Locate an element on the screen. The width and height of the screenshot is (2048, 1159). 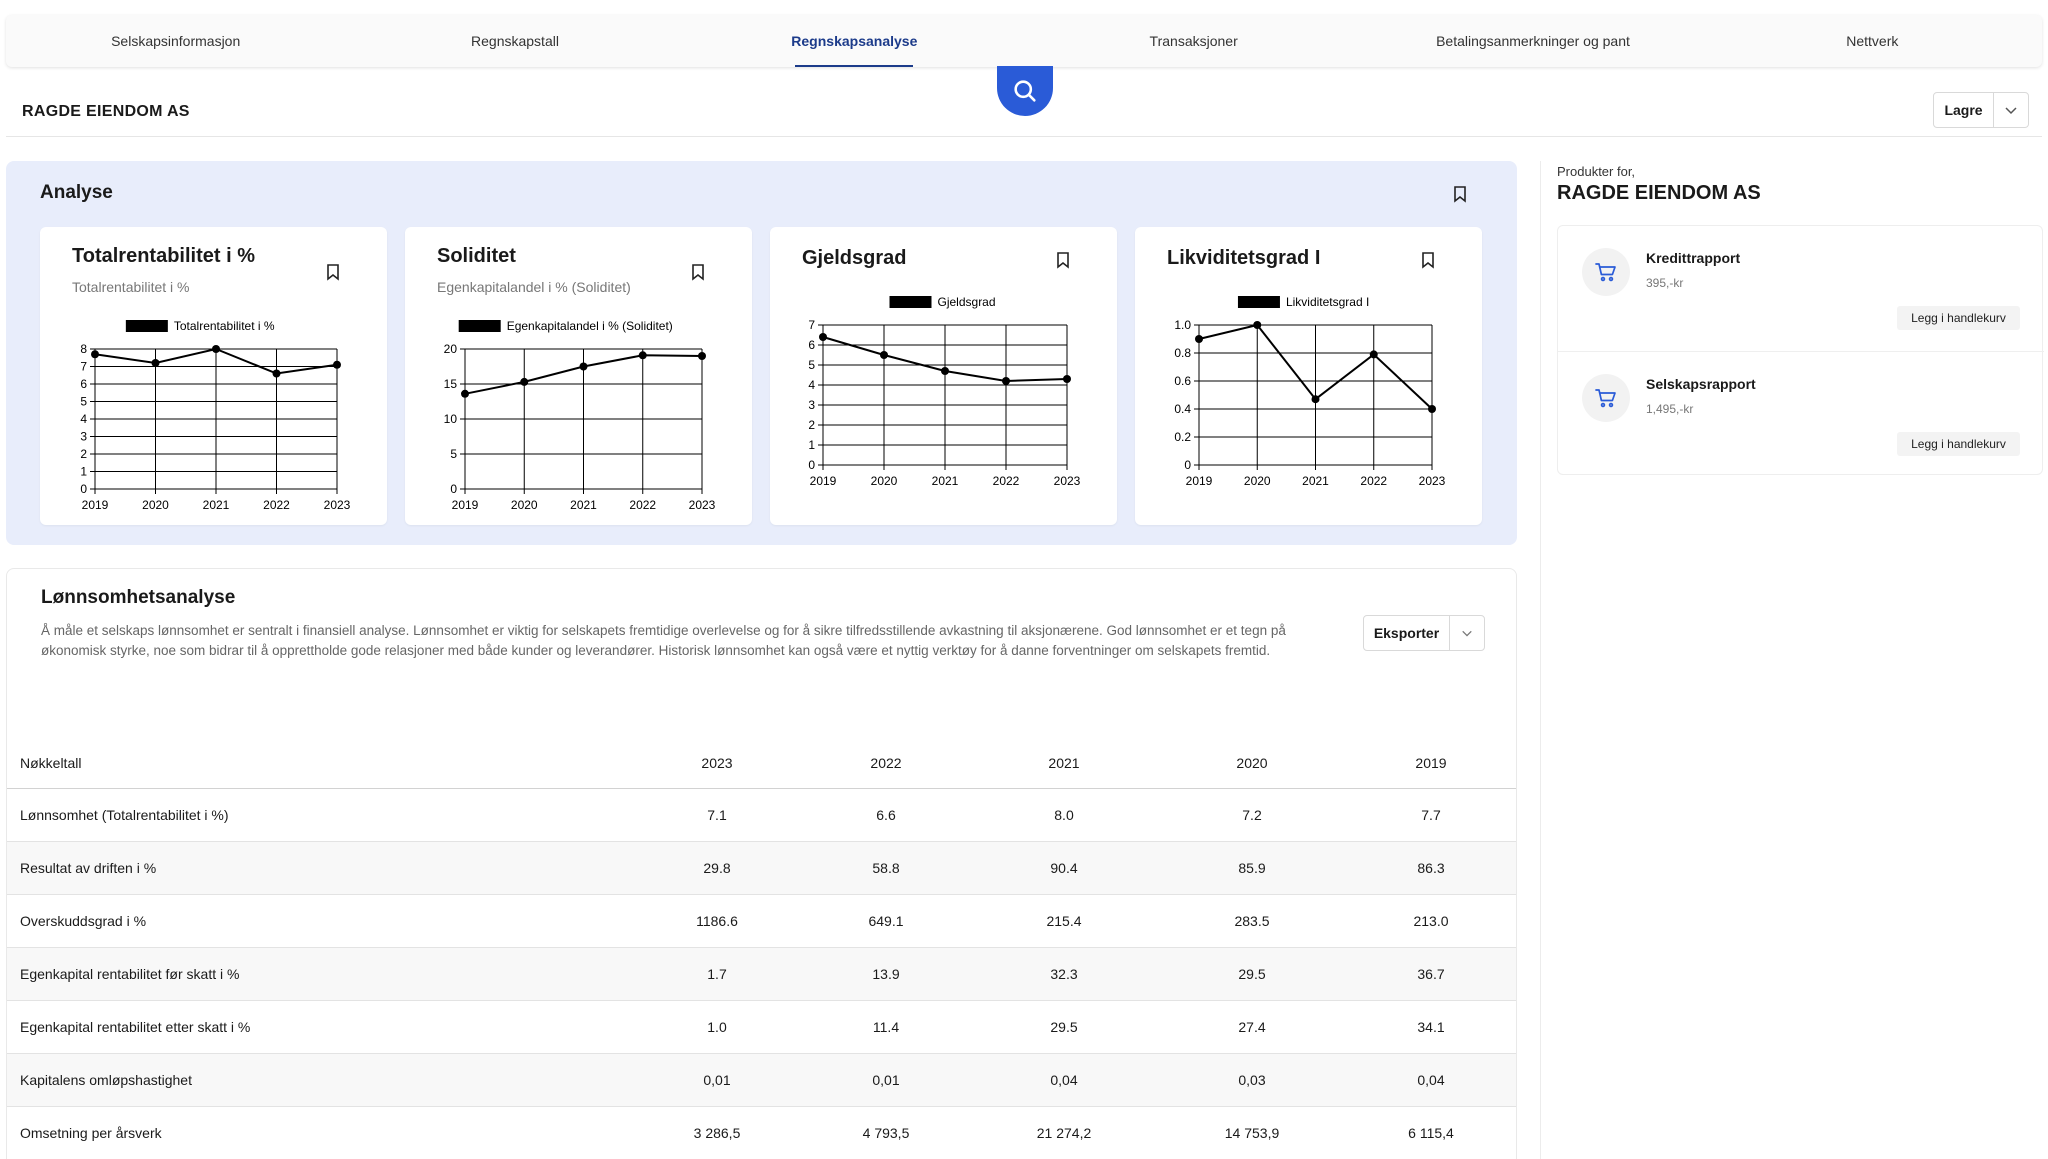
tab-transaksjoner: Transaksjoner is located at coordinates (1193, 41).